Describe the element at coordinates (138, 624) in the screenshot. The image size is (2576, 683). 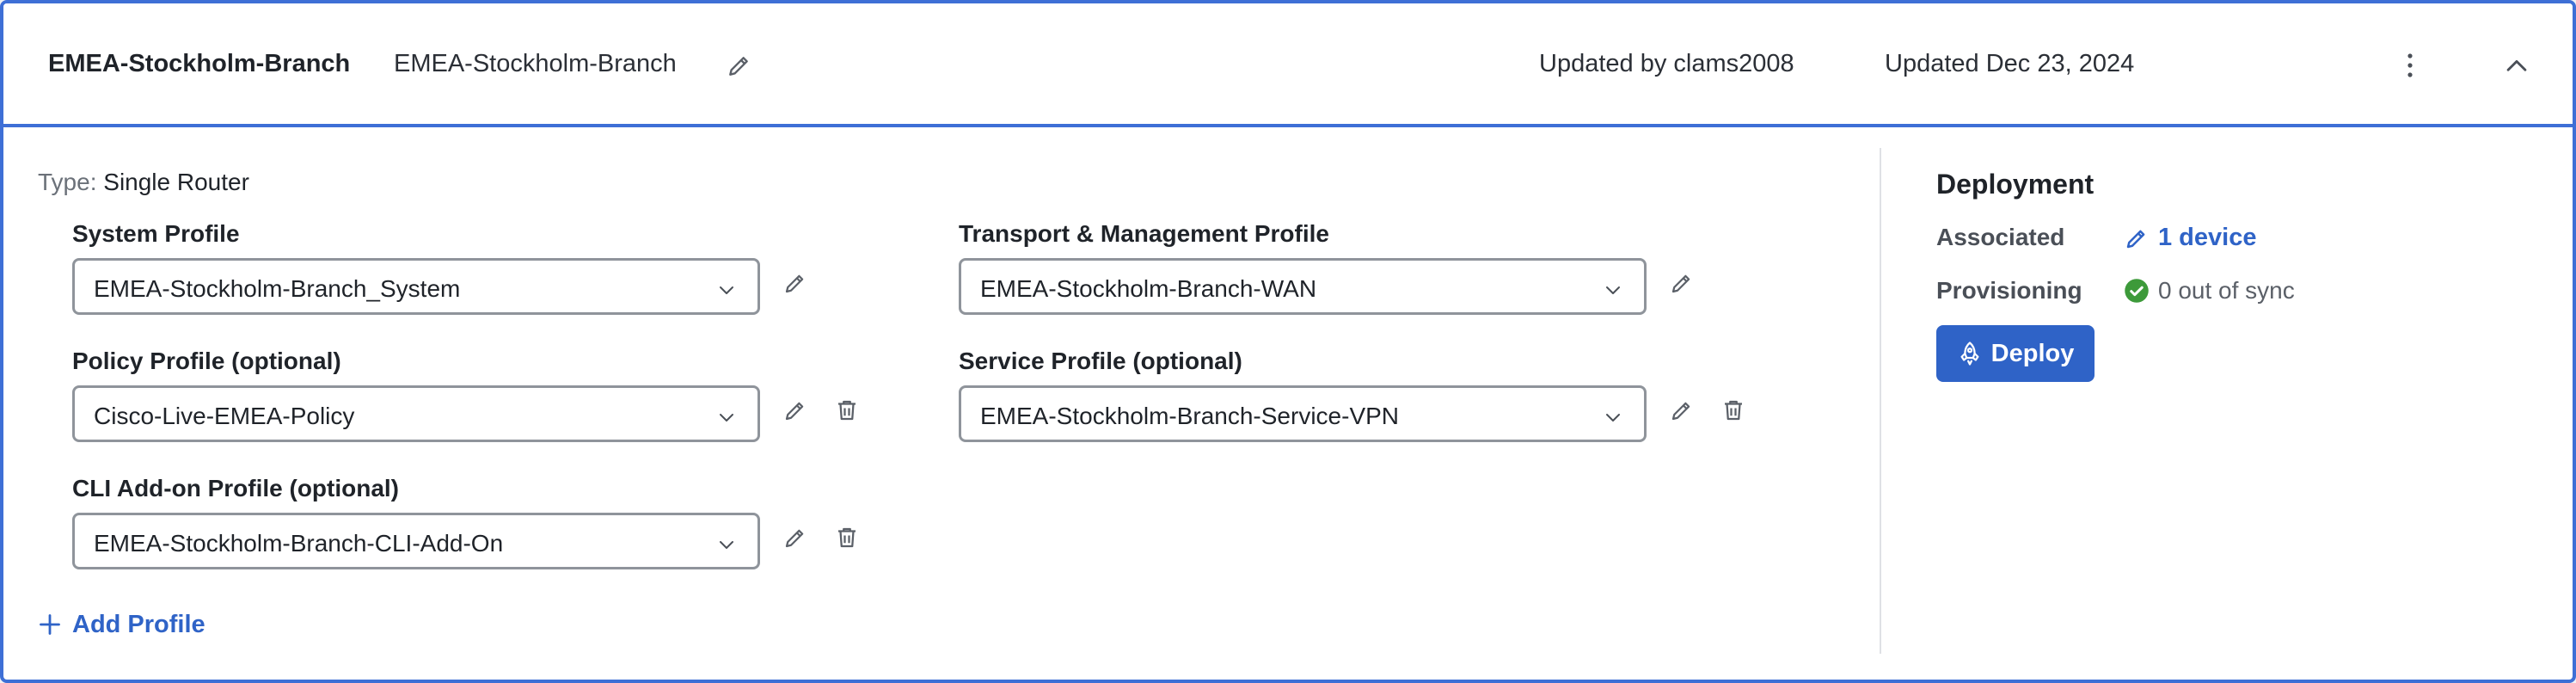
I see `add-profile-label: Add Profile` at that location.